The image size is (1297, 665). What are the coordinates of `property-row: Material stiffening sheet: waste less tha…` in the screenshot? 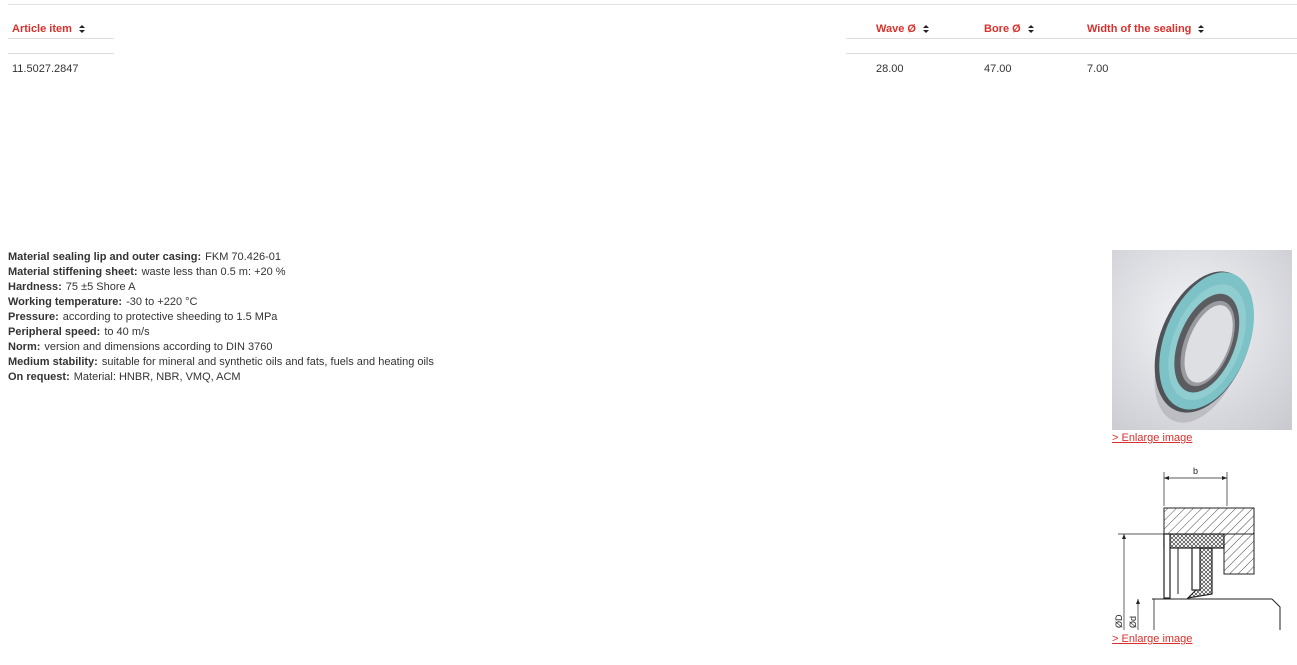 It's located at (221, 272).